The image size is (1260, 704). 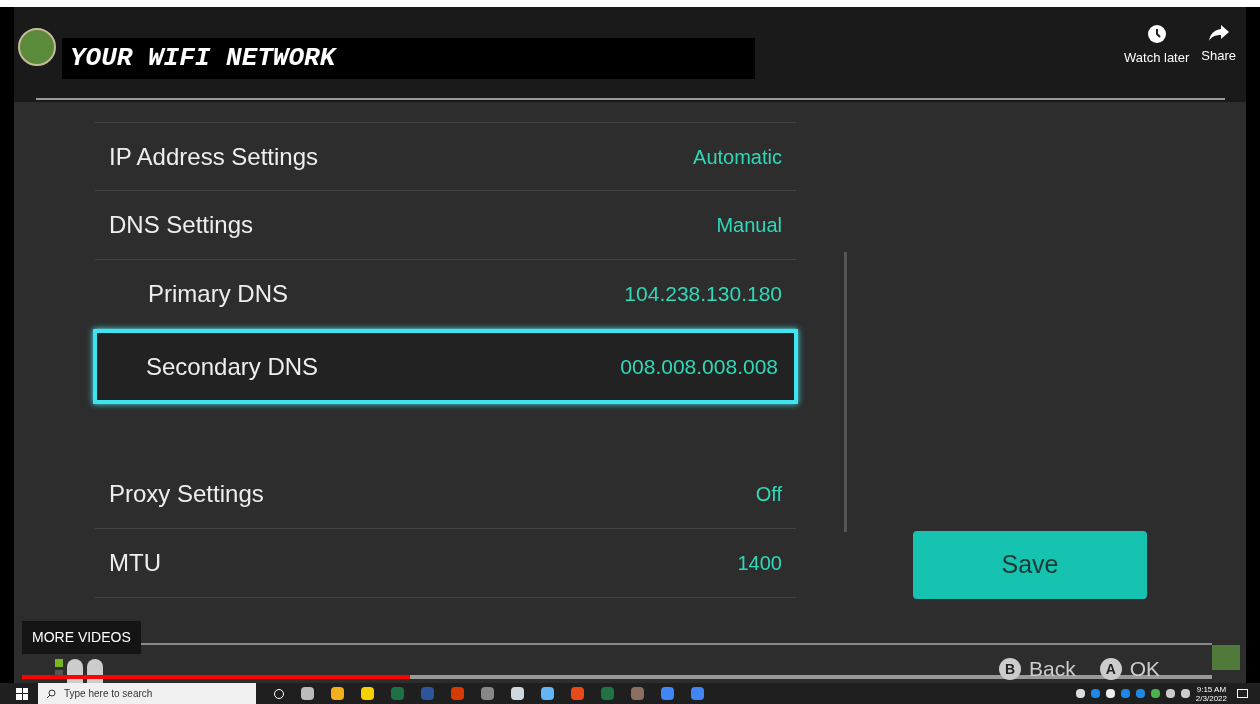 What do you see at coordinates (81, 637) in the screenshot?
I see `more-videos-button: MORE VIDEOS` at bounding box center [81, 637].